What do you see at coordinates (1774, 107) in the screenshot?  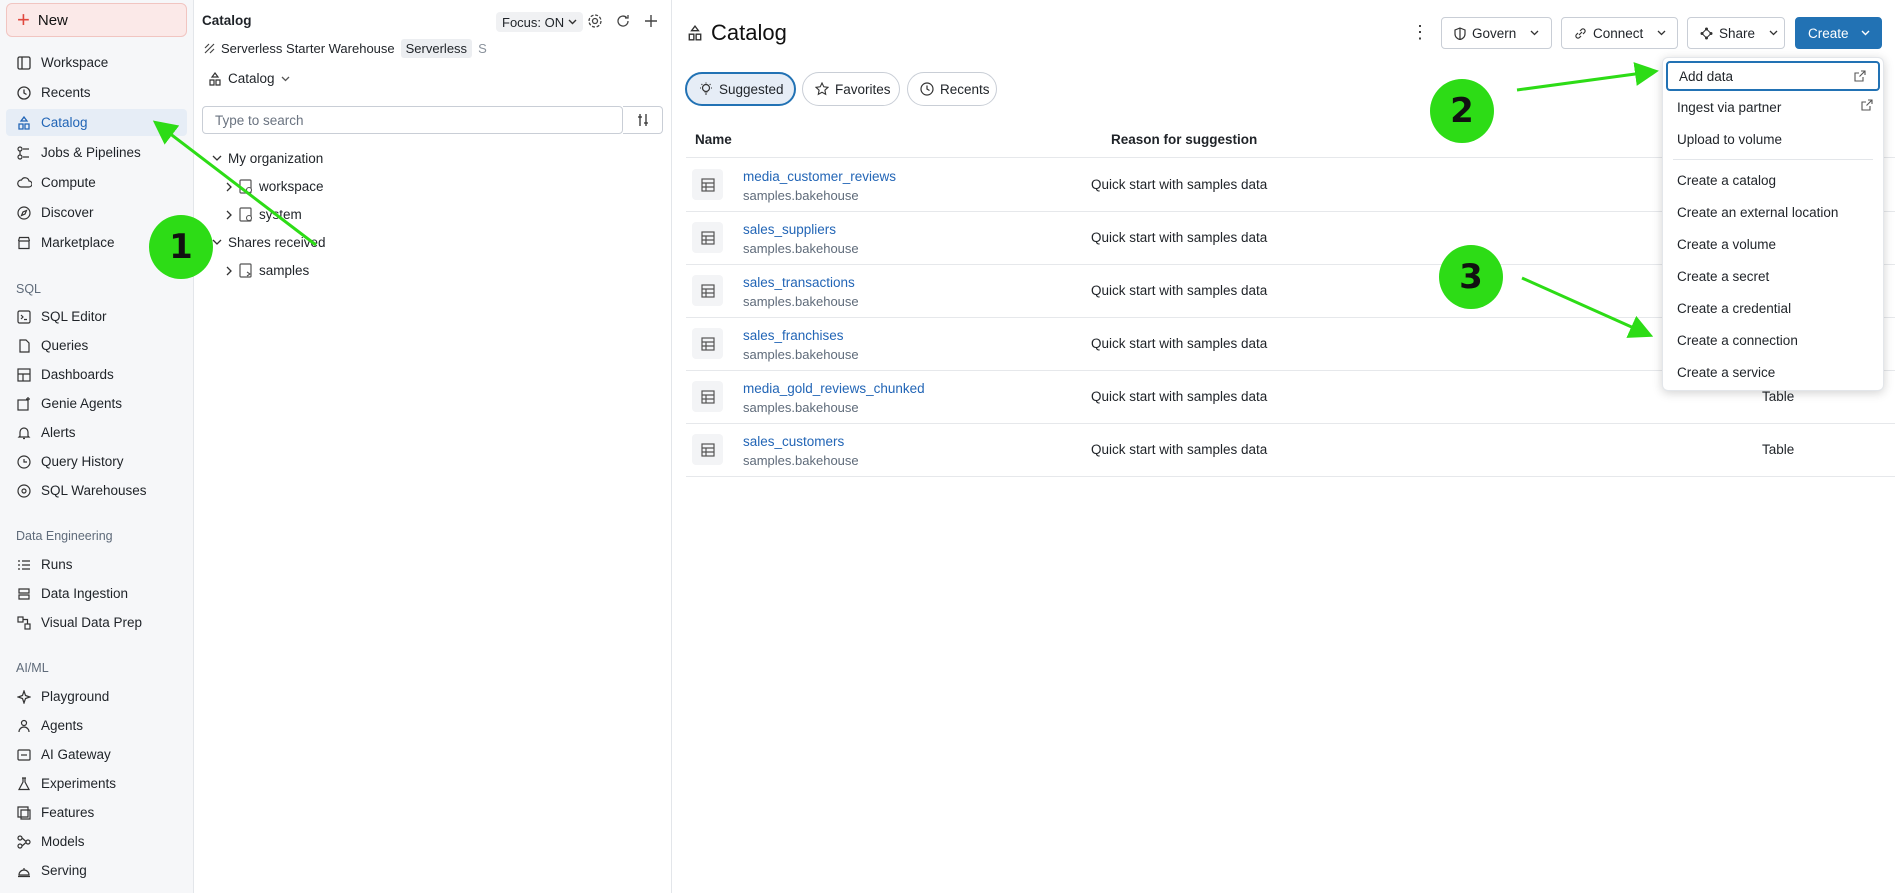 I see `menu-item-ingest-via-partner: Ingest via partner` at bounding box center [1774, 107].